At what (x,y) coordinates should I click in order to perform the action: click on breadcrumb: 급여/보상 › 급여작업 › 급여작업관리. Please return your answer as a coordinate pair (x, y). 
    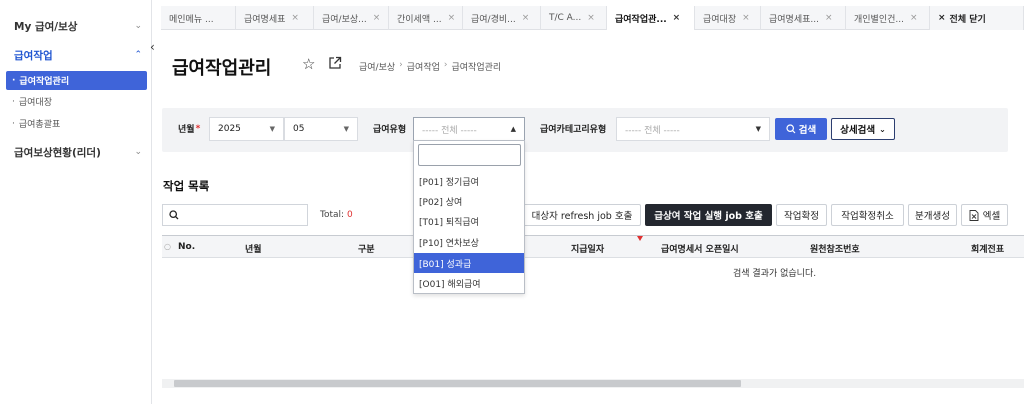
    Looking at the image, I should click on (430, 66).